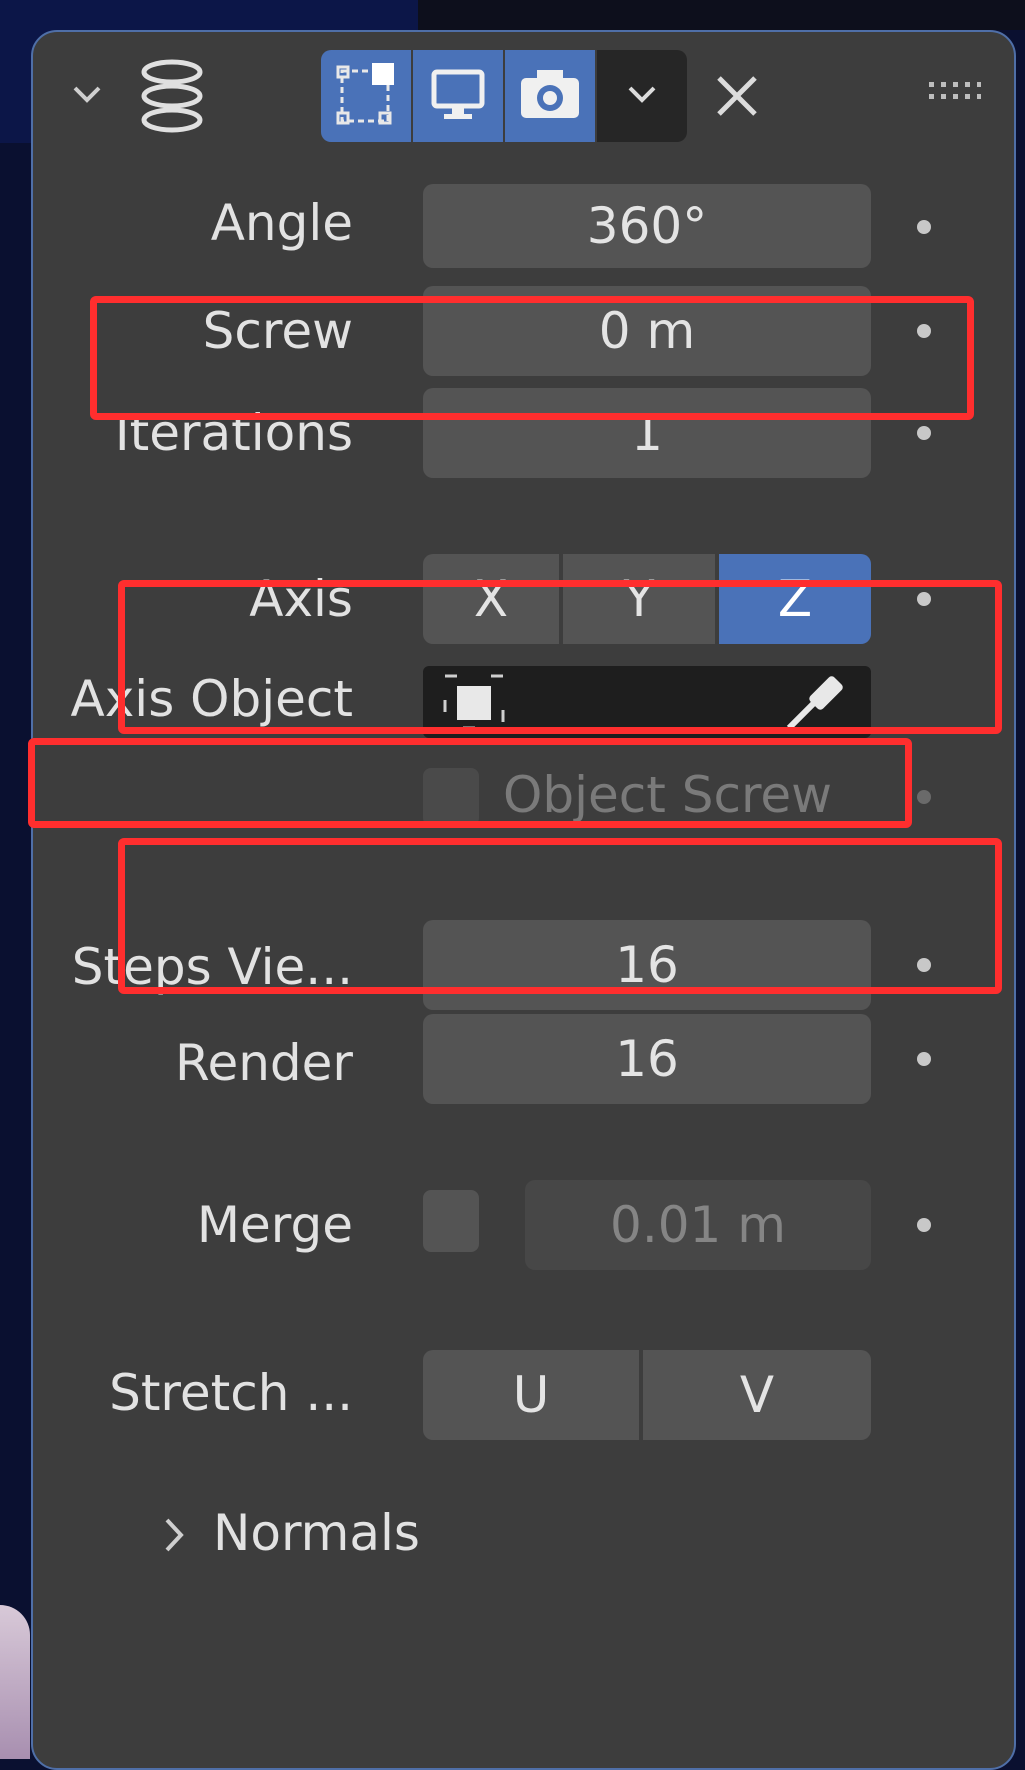  I want to click on object-icon, so click(474, 708).